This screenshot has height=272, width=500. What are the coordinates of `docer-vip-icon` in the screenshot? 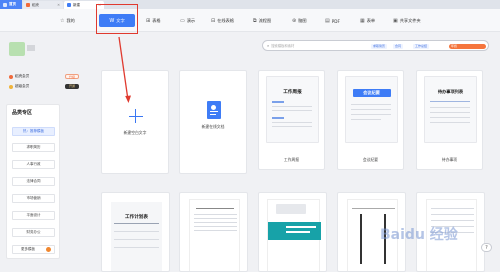 It's located at (11, 76).